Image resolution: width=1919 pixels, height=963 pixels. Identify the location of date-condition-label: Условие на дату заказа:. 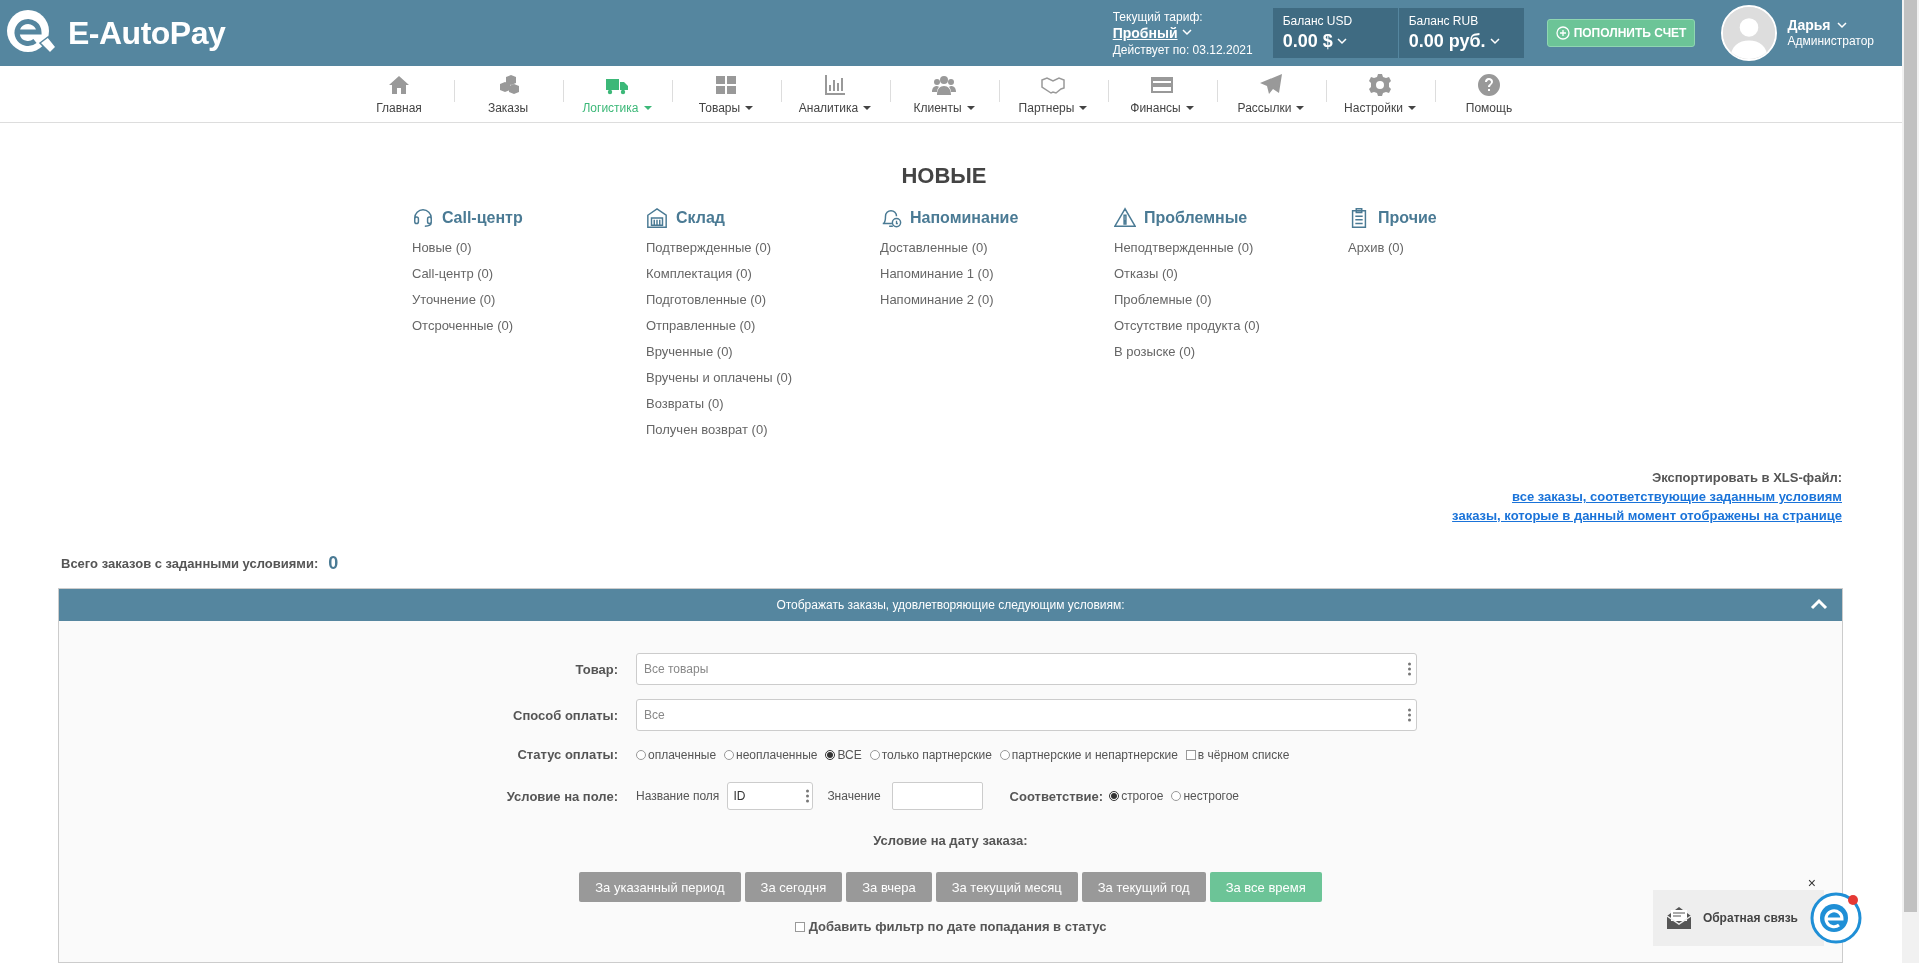
(950, 840).